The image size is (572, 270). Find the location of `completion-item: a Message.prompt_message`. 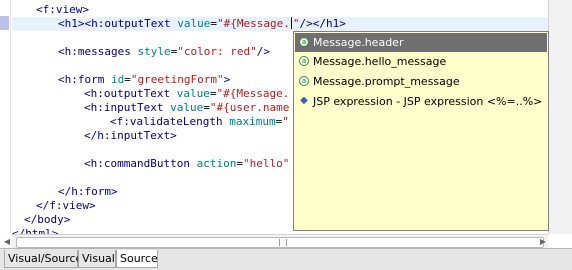

completion-item: a Message.prompt_message is located at coordinates (421, 81).